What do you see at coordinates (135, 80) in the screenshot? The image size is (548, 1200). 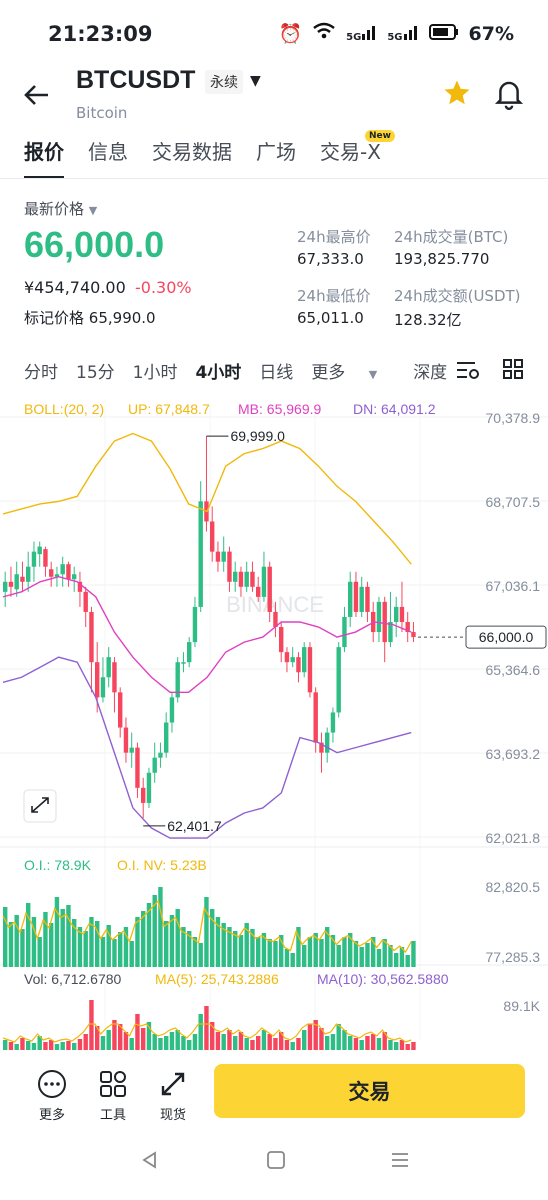 I see `symbol-title: BTCUSDT` at bounding box center [135, 80].